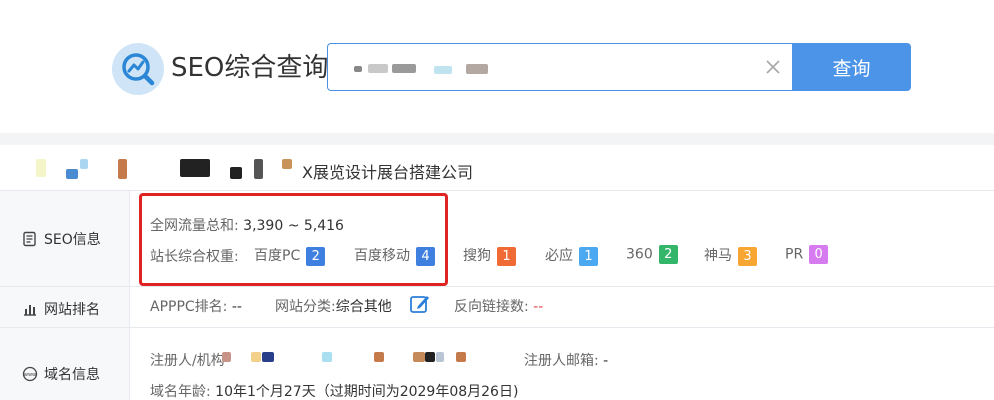  What do you see at coordinates (819, 254) in the screenshot?
I see `pr-badge: 0` at bounding box center [819, 254].